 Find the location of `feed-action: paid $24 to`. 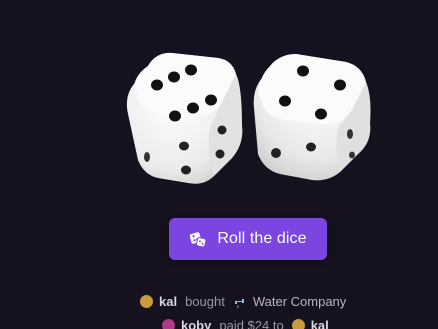

feed-action: paid $24 to is located at coordinates (251, 323).